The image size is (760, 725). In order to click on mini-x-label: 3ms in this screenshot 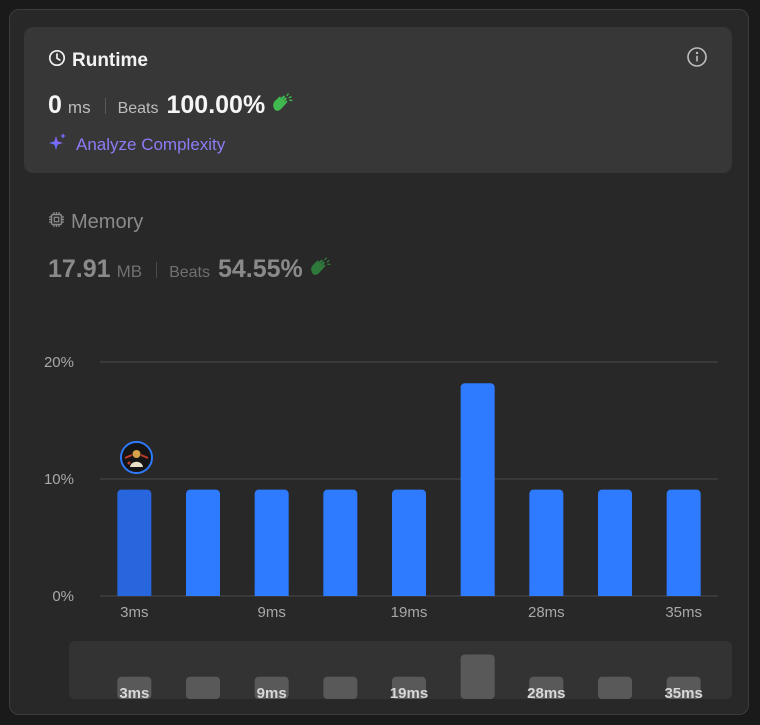, I will do `click(134, 693)`.